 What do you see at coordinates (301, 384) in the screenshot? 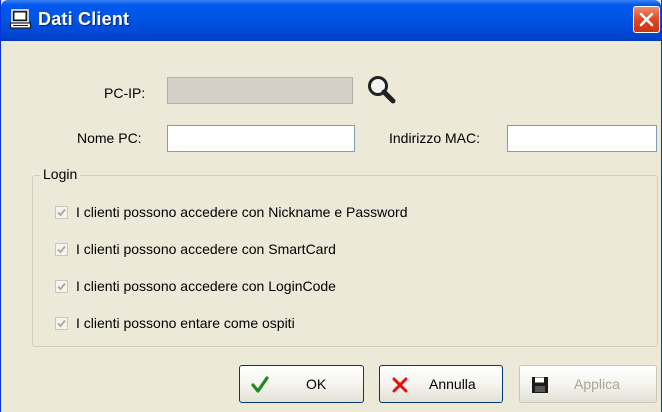
I see `ok-button: OK` at bounding box center [301, 384].